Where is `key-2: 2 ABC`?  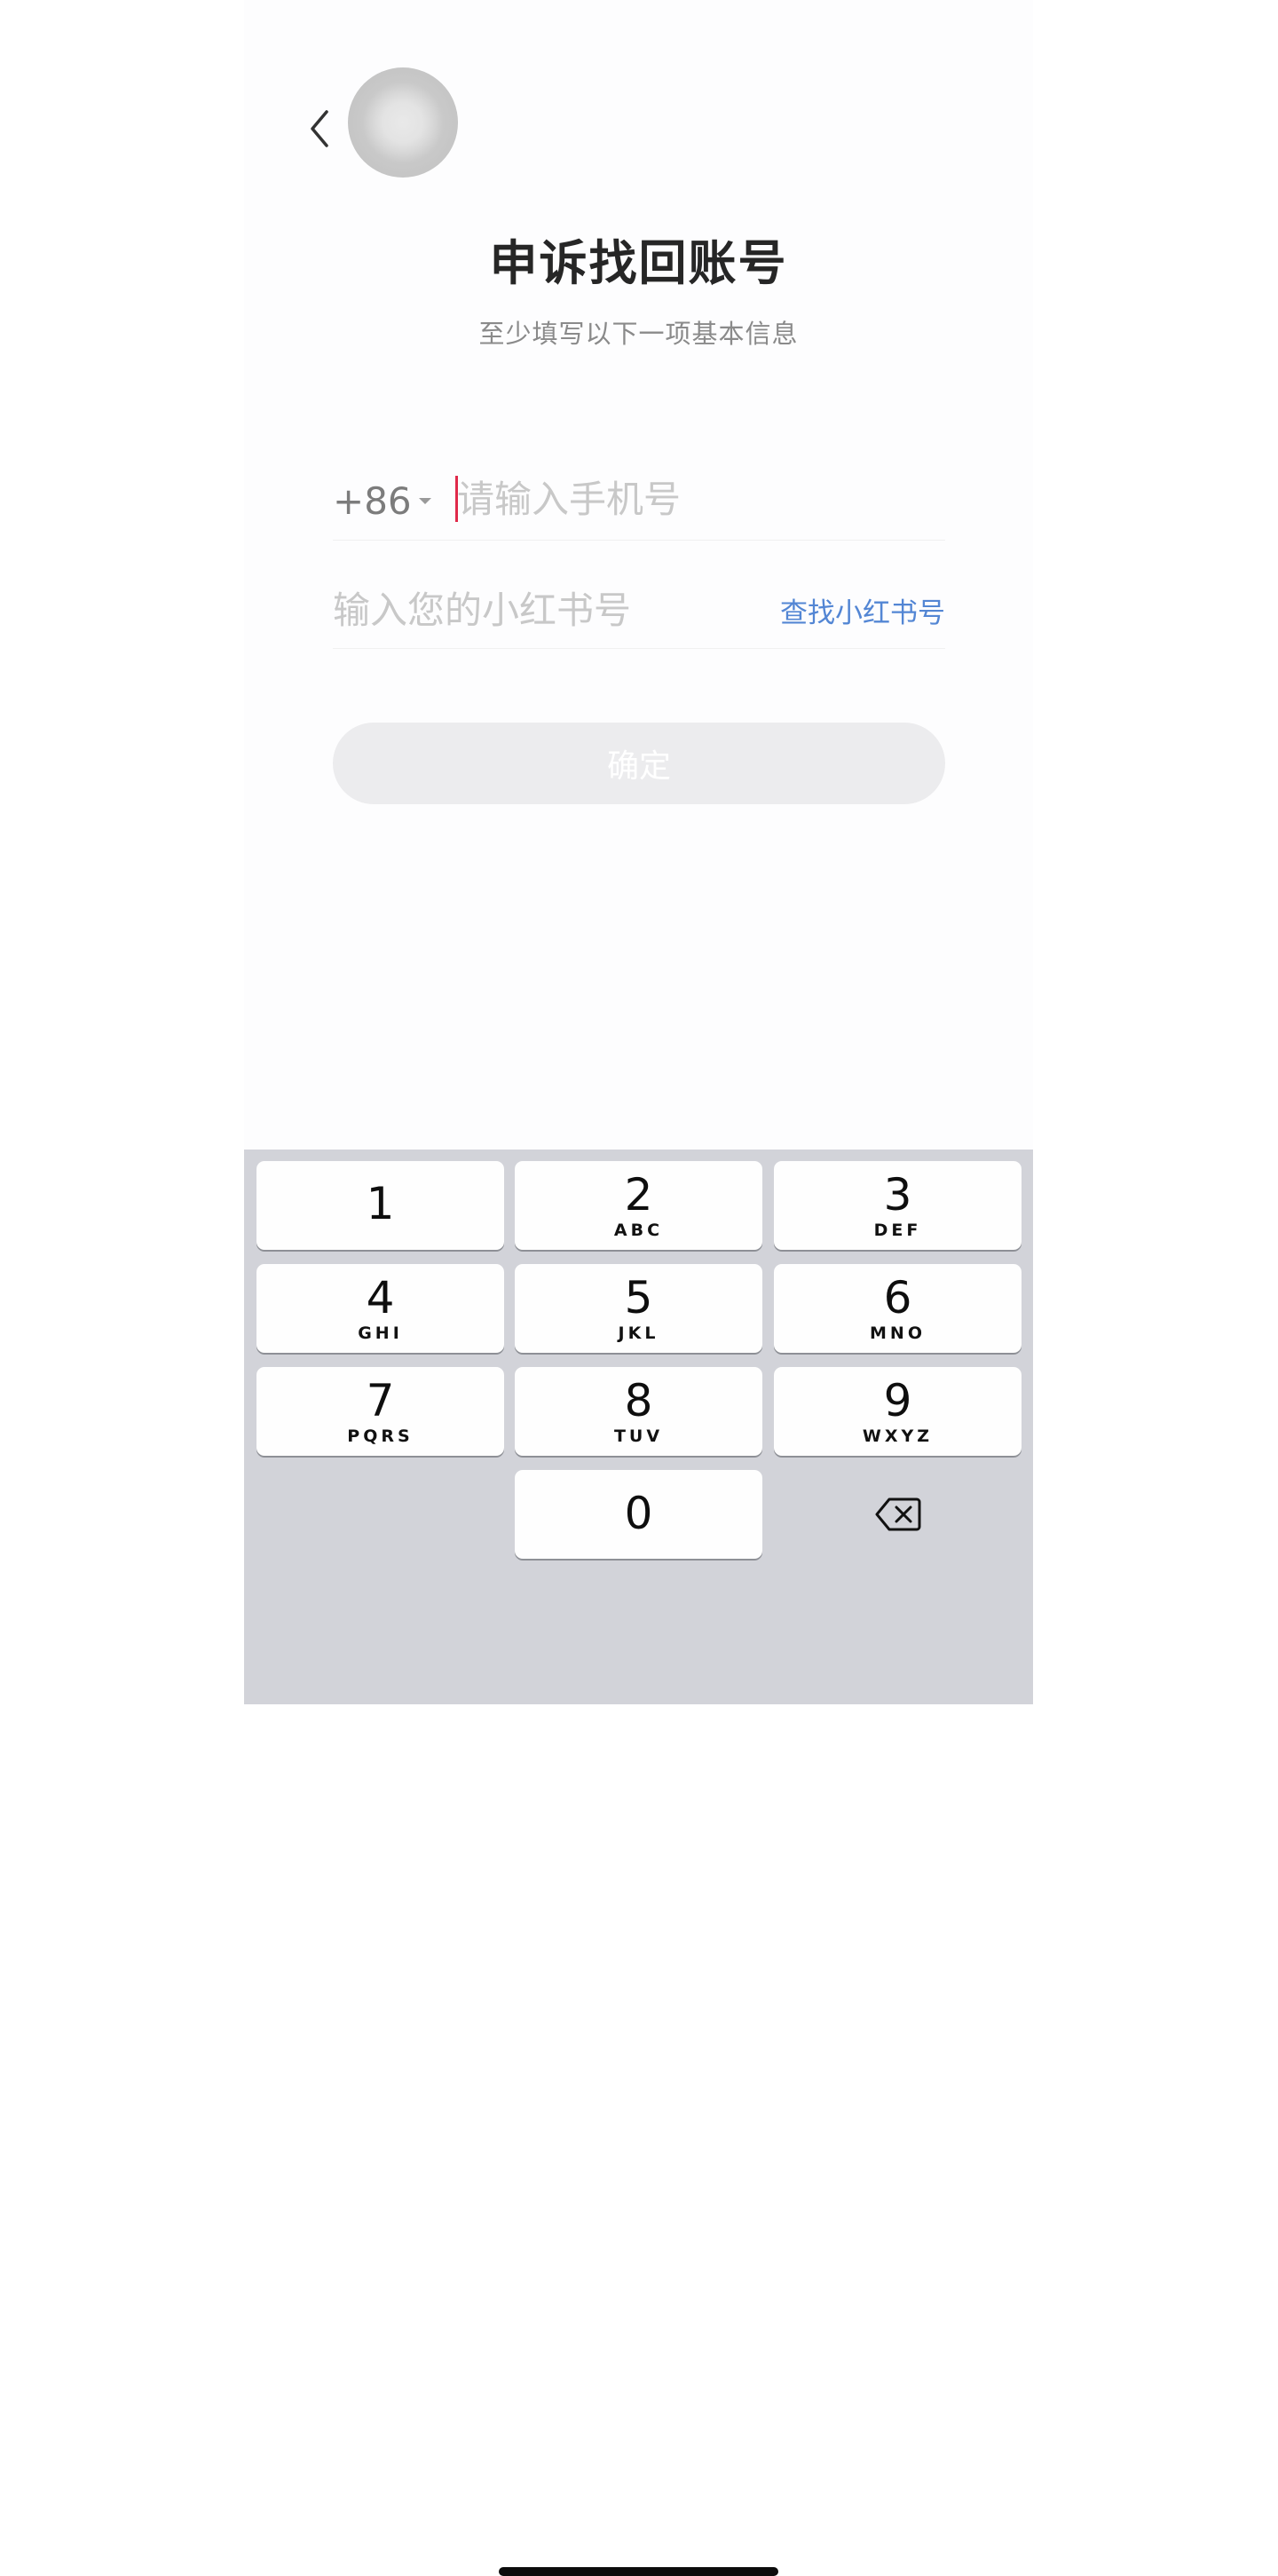 key-2: 2 ABC is located at coordinates (638, 1205).